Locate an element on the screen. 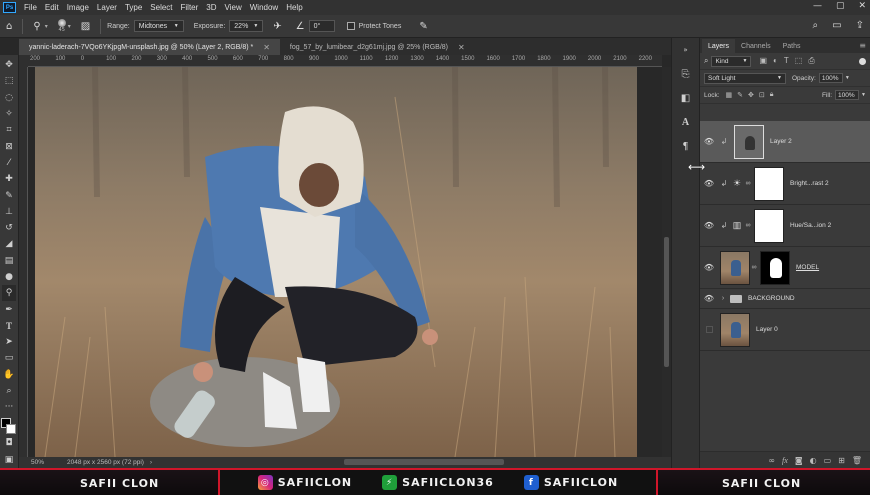 Image resolution: width=870 pixels, height=495 pixels. adjustments-panel-icon: ◧ is located at coordinates (686, 98).